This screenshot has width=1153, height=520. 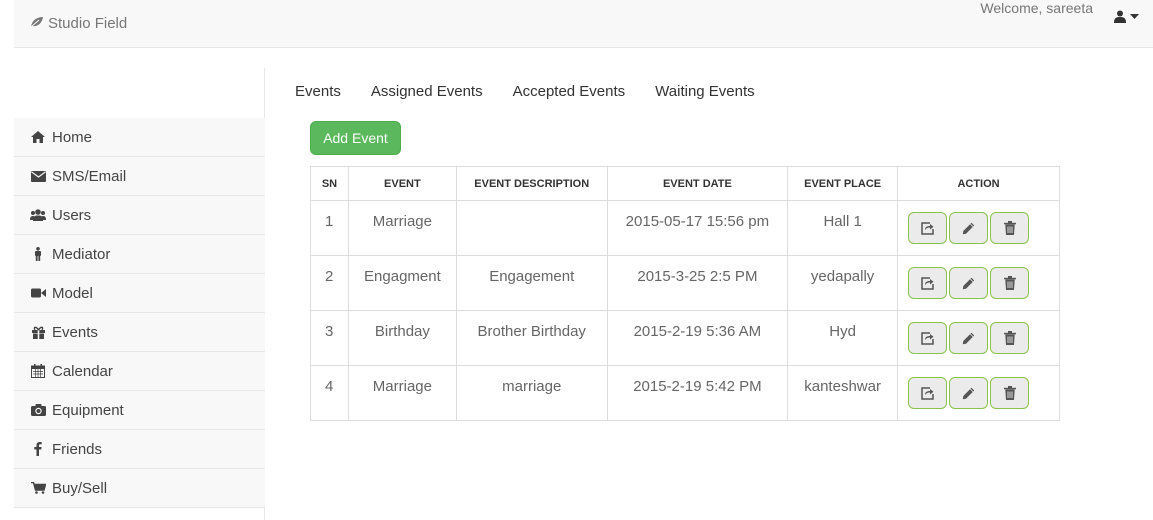 I want to click on video-camera-icon, so click(x=38, y=293).